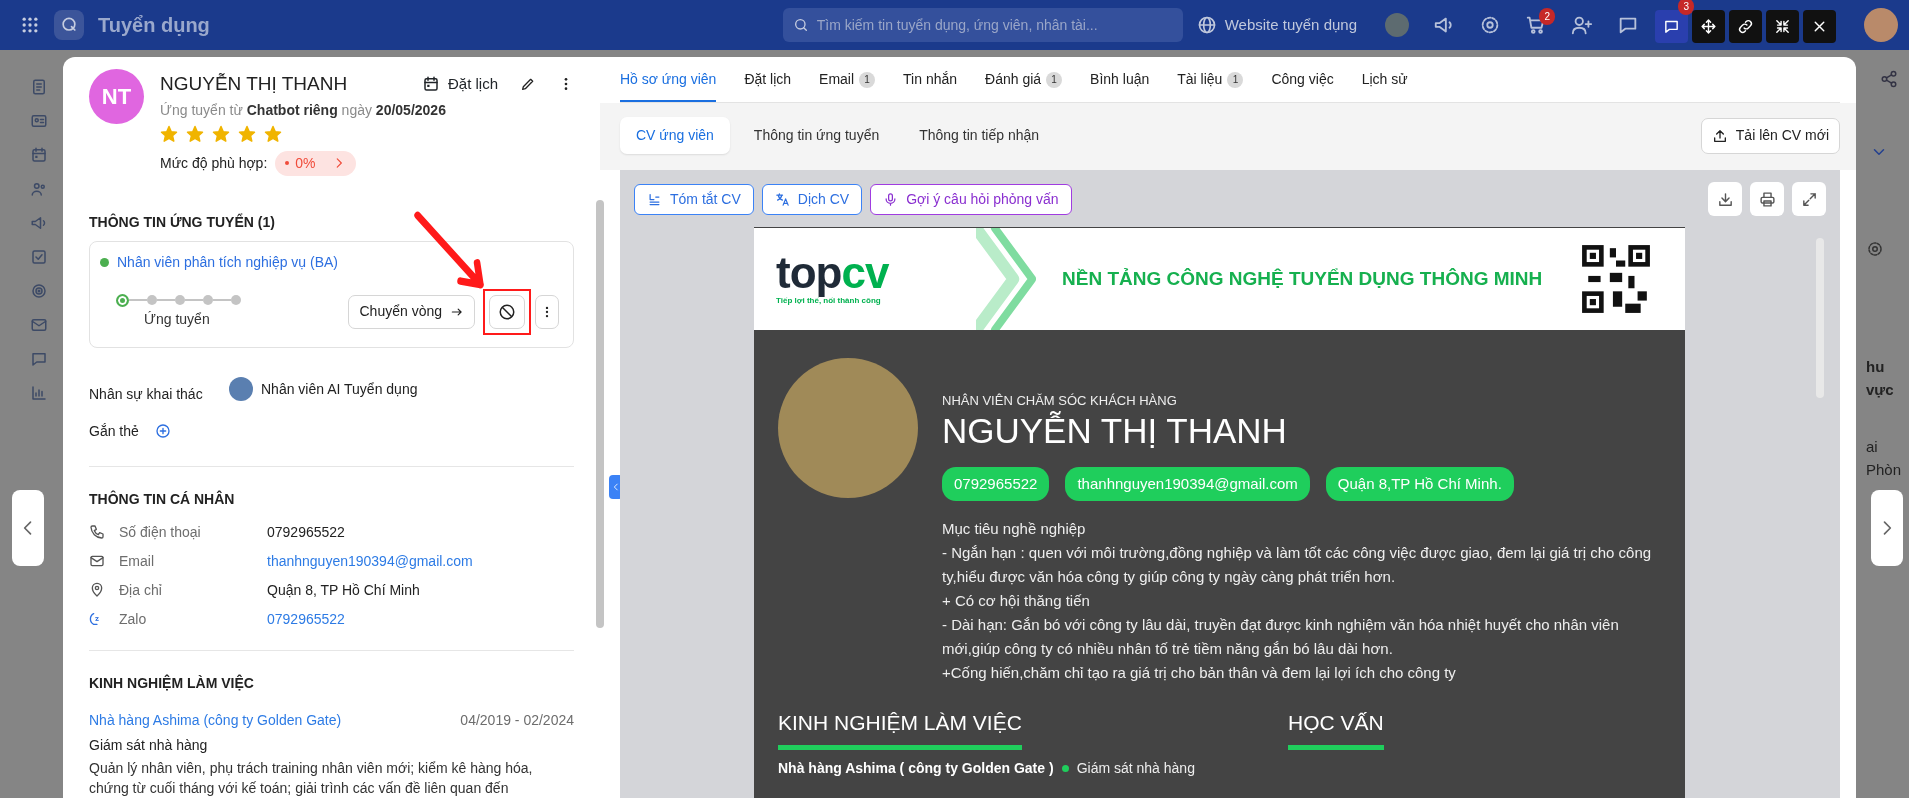 The width and height of the screenshot is (1909, 798). I want to click on contact-link: thanhnguyen190394@gmail.com, so click(370, 561).